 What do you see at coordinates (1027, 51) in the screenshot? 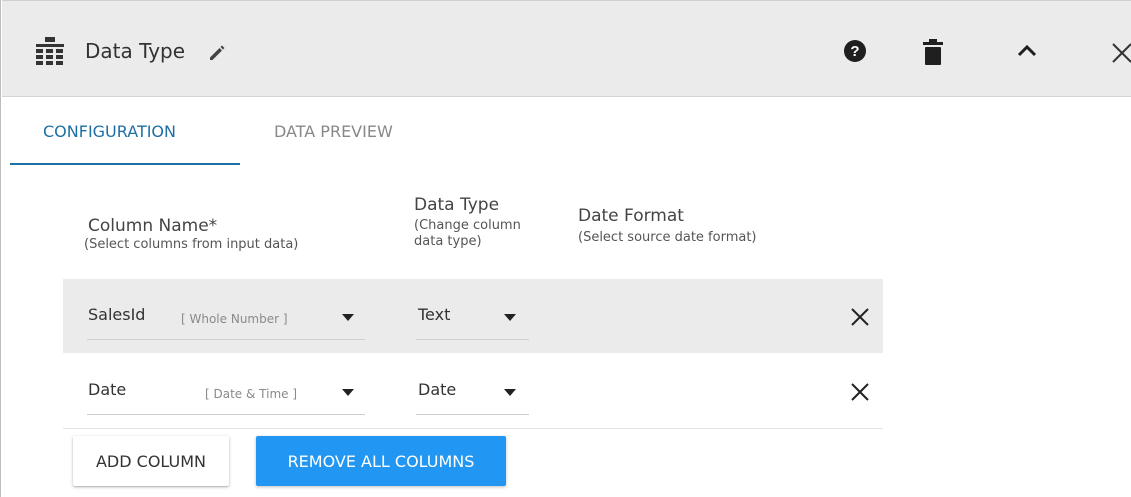
I see `chevron-up-icon` at bounding box center [1027, 51].